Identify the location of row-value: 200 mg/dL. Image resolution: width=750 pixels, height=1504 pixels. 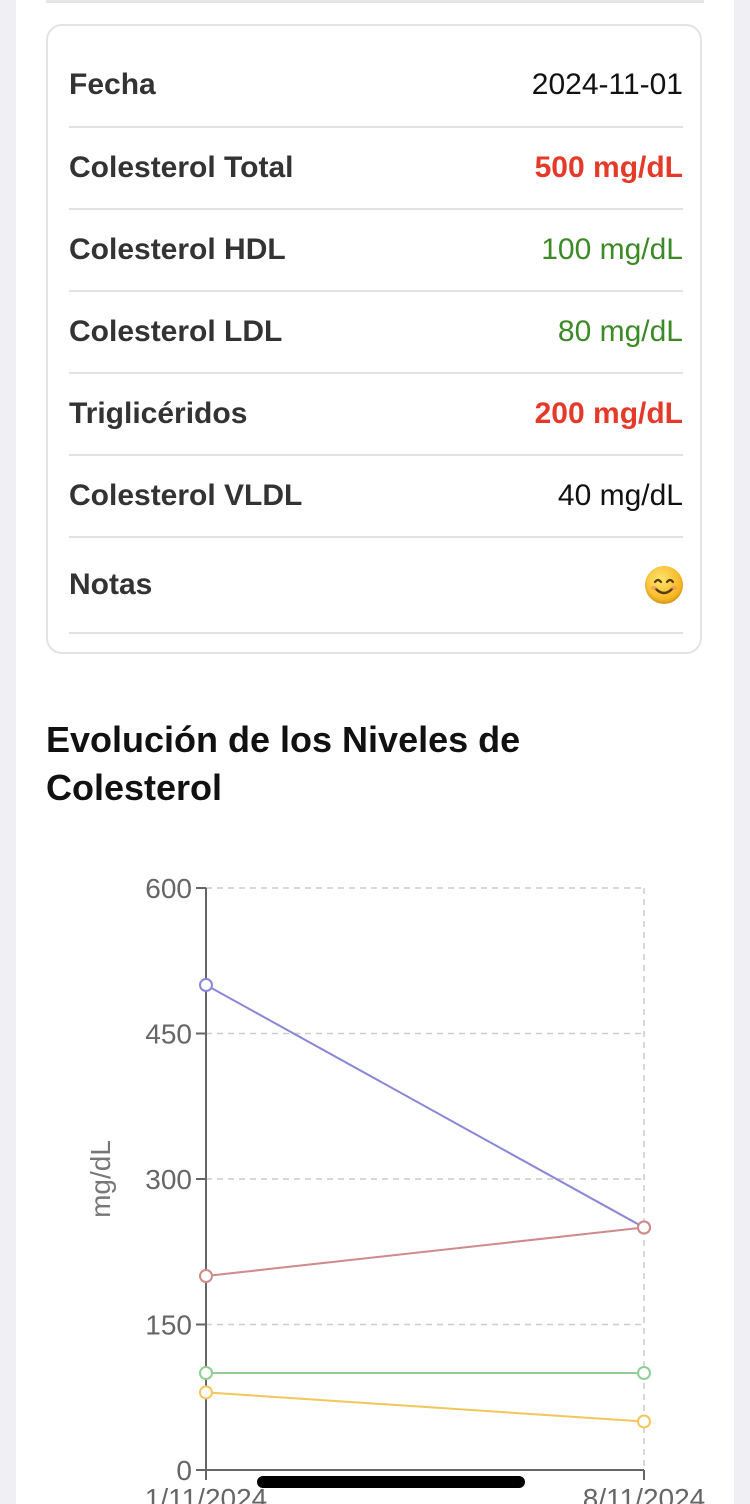
(608, 413).